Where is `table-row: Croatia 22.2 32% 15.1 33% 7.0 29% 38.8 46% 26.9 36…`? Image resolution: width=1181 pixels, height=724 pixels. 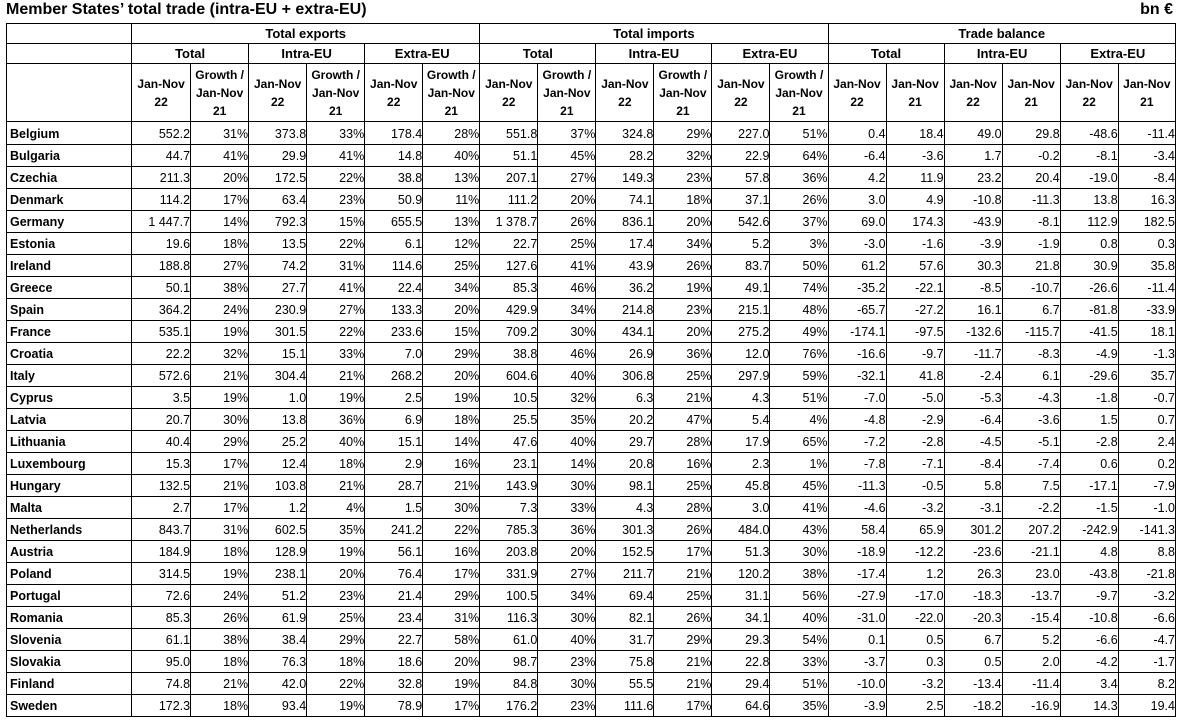
table-row: Croatia 22.2 32% 15.1 33% 7.0 29% 38.8 46% 26.9 36… is located at coordinates (591, 353).